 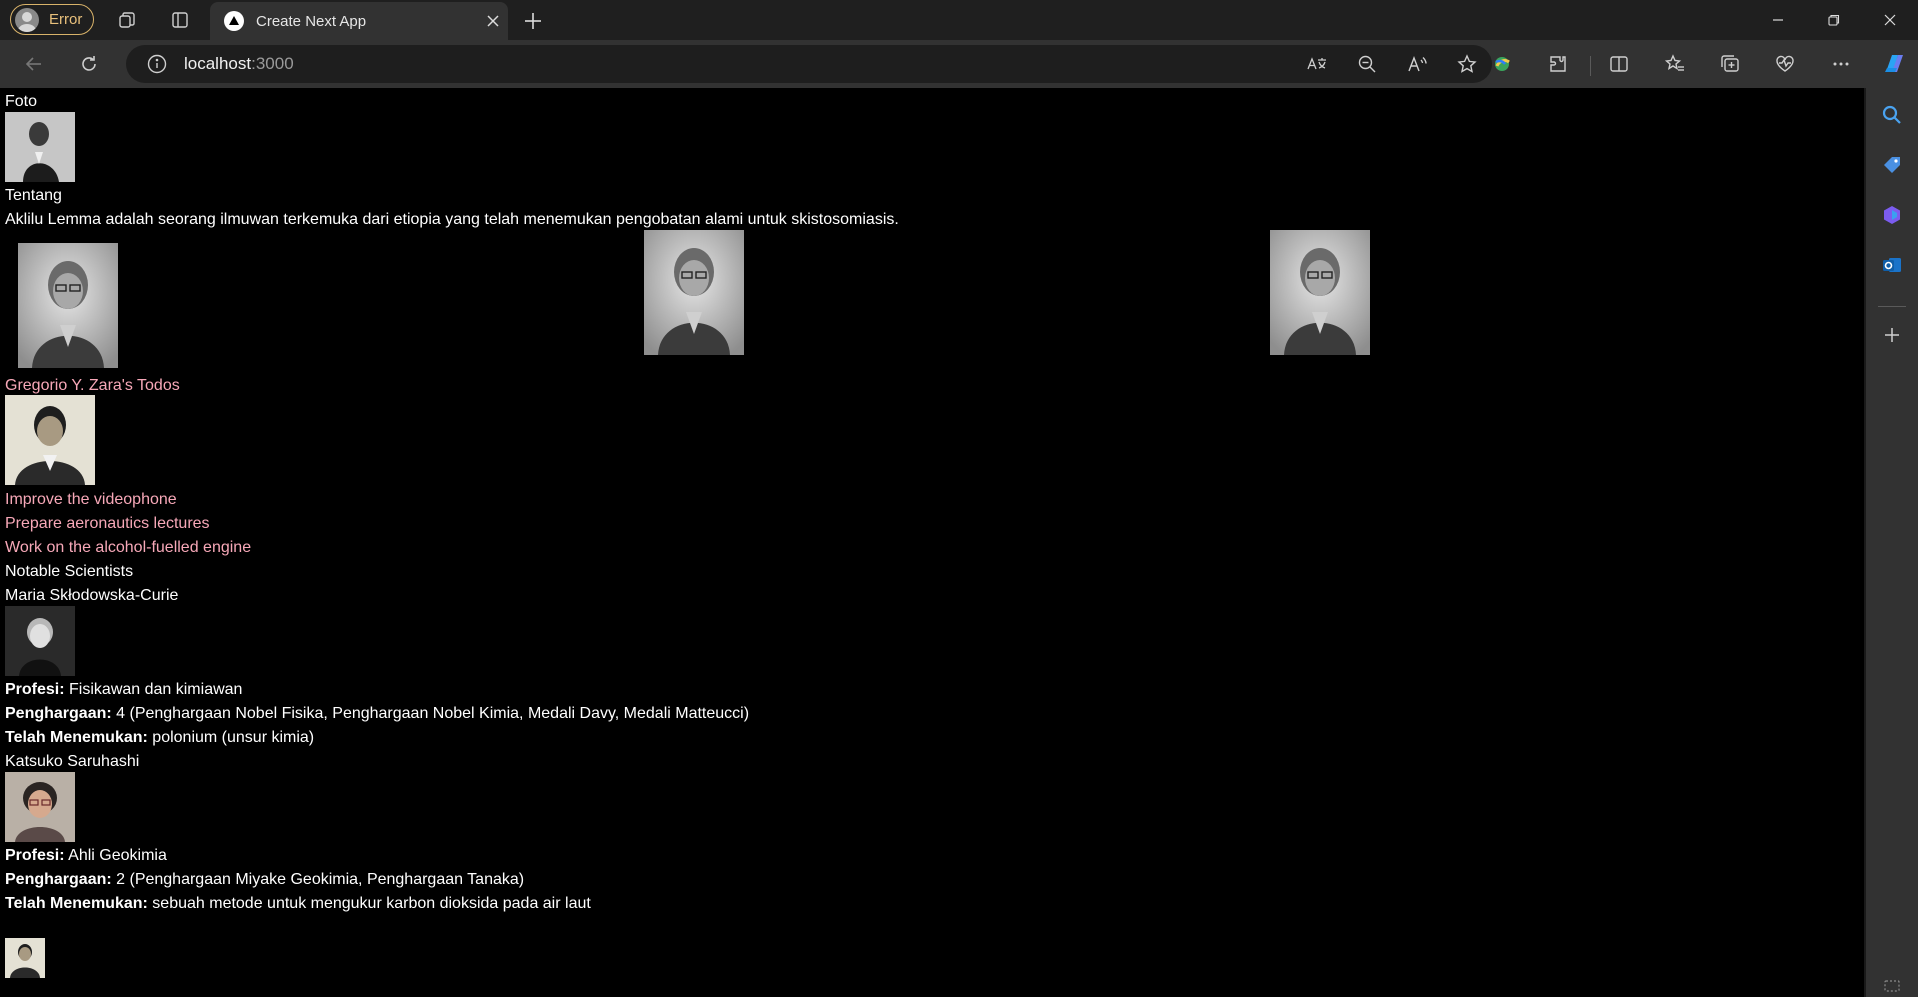 I want to click on profile-photo, so click(x=40, y=147).